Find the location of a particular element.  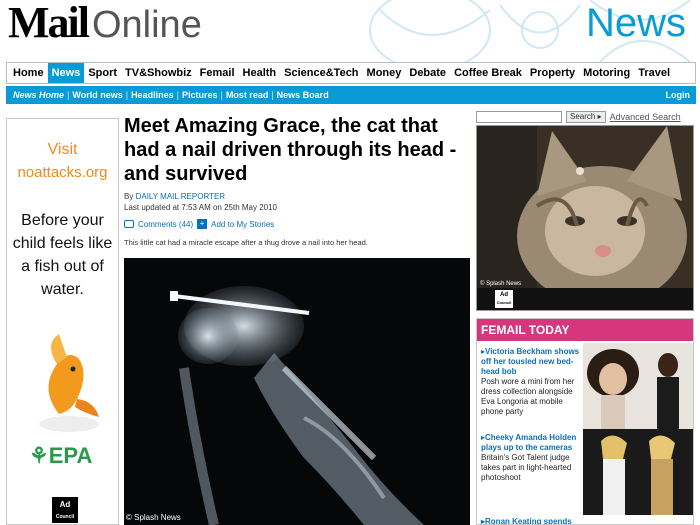

nav-science-tech: Science&Tech is located at coordinates (321, 73).